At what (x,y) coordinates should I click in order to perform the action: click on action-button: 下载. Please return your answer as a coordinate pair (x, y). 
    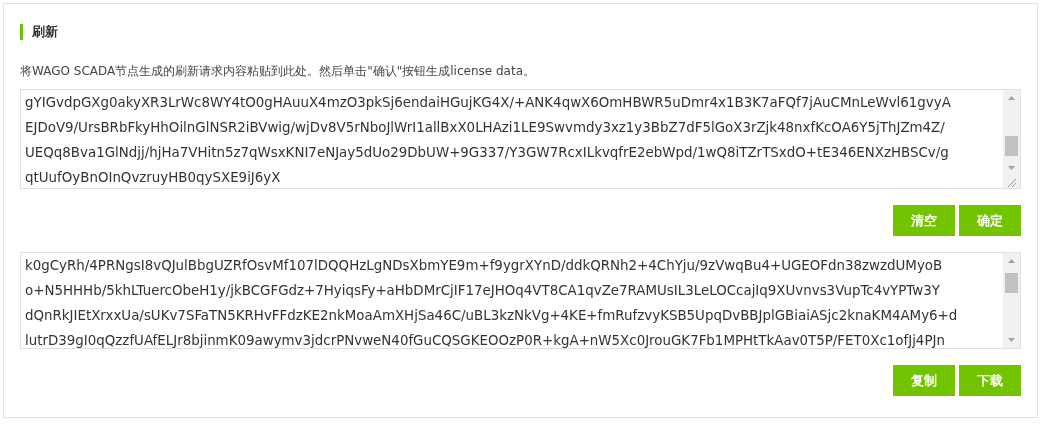
    Looking at the image, I should click on (990, 380).